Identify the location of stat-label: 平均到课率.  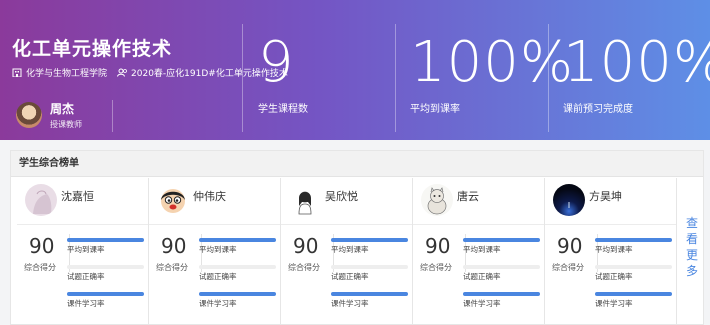
(435, 109).